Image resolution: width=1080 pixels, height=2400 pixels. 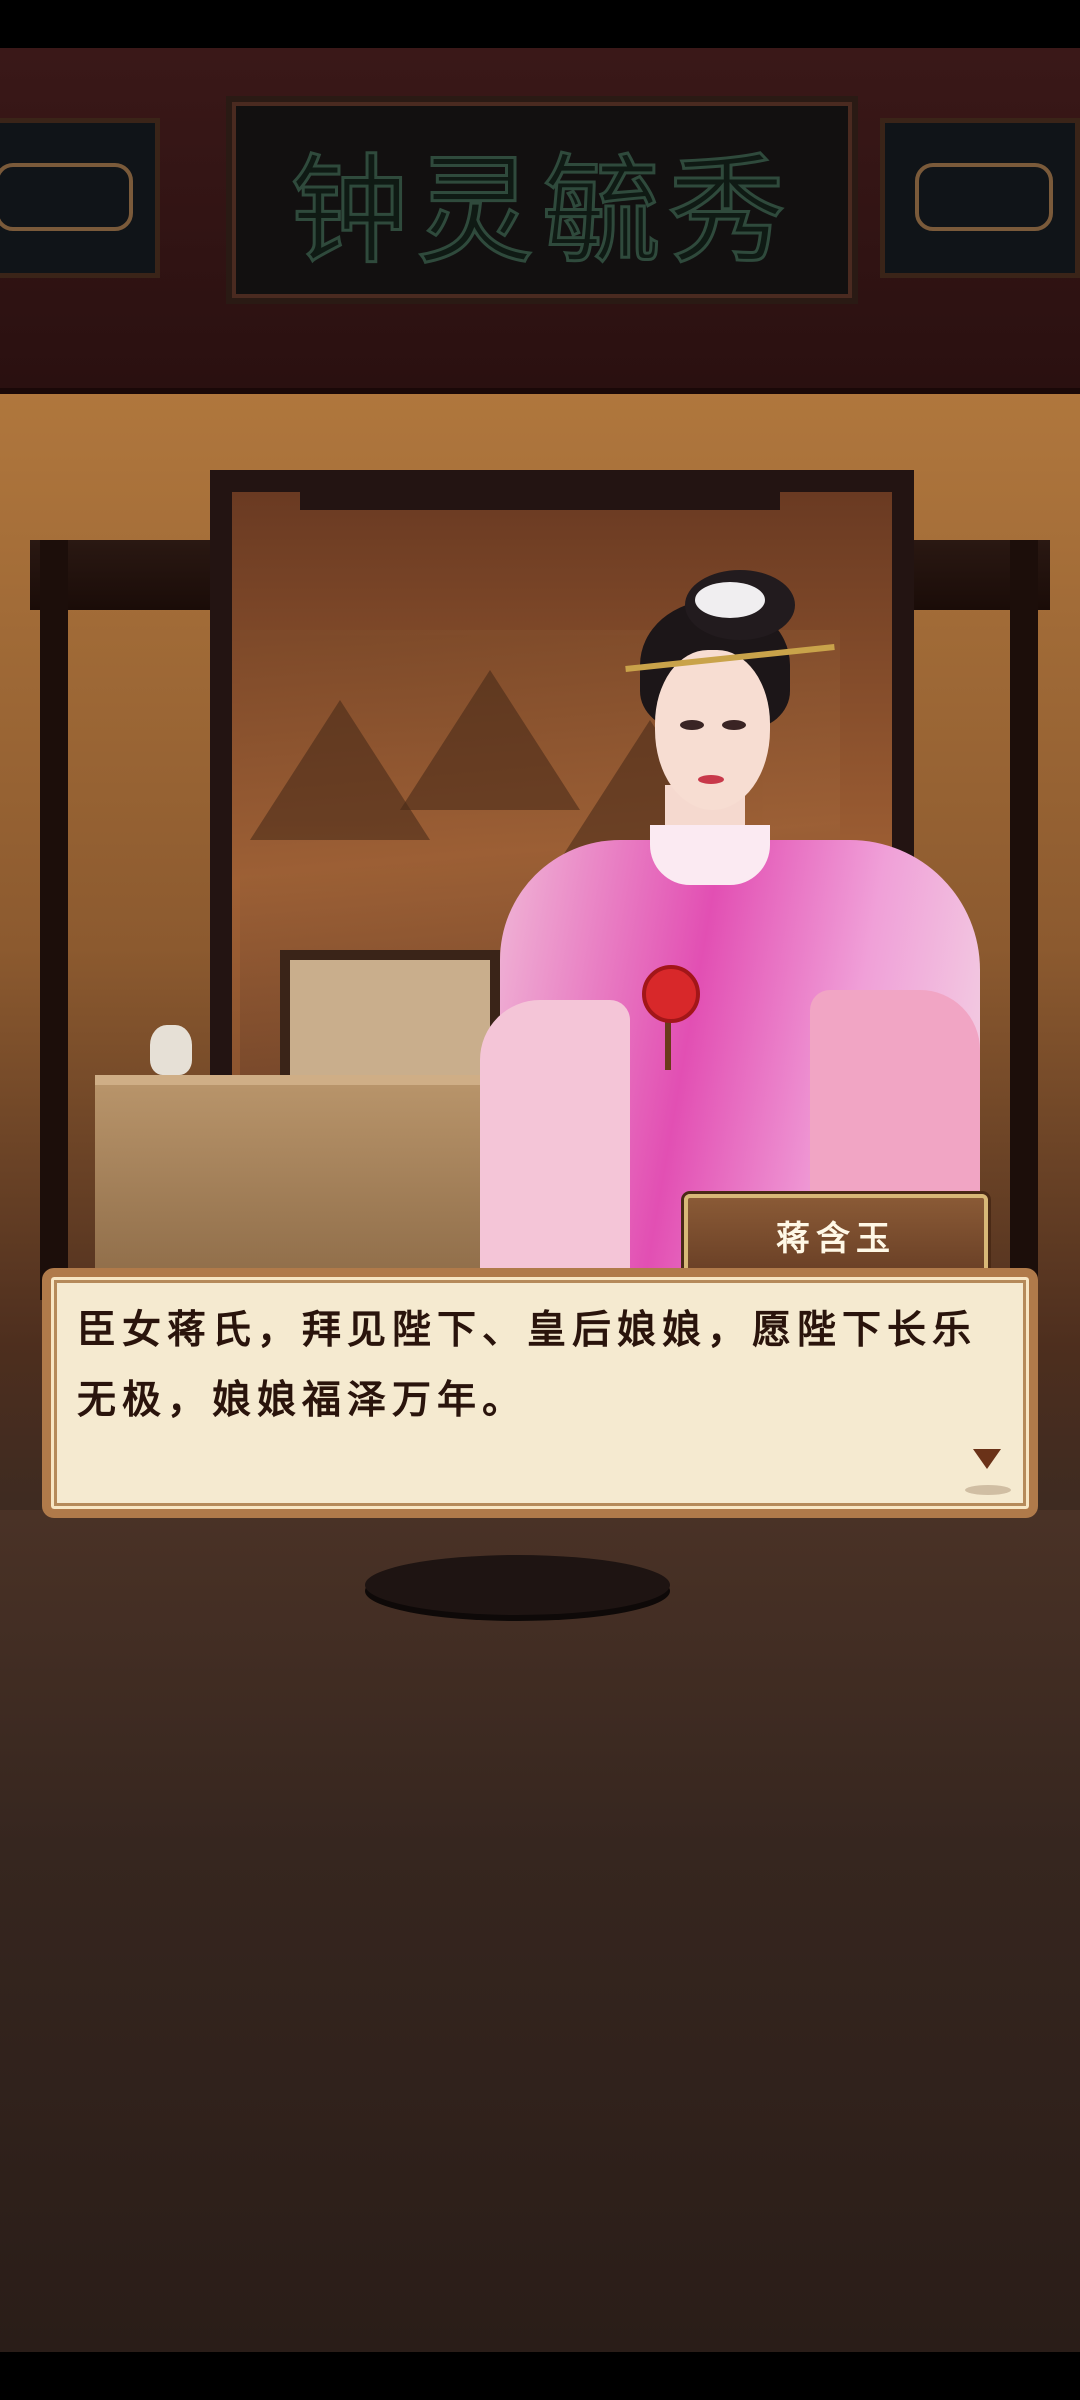 What do you see at coordinates (540, 490) in the screenshot?
I see `archway-top` at bounding box center [540, 490].